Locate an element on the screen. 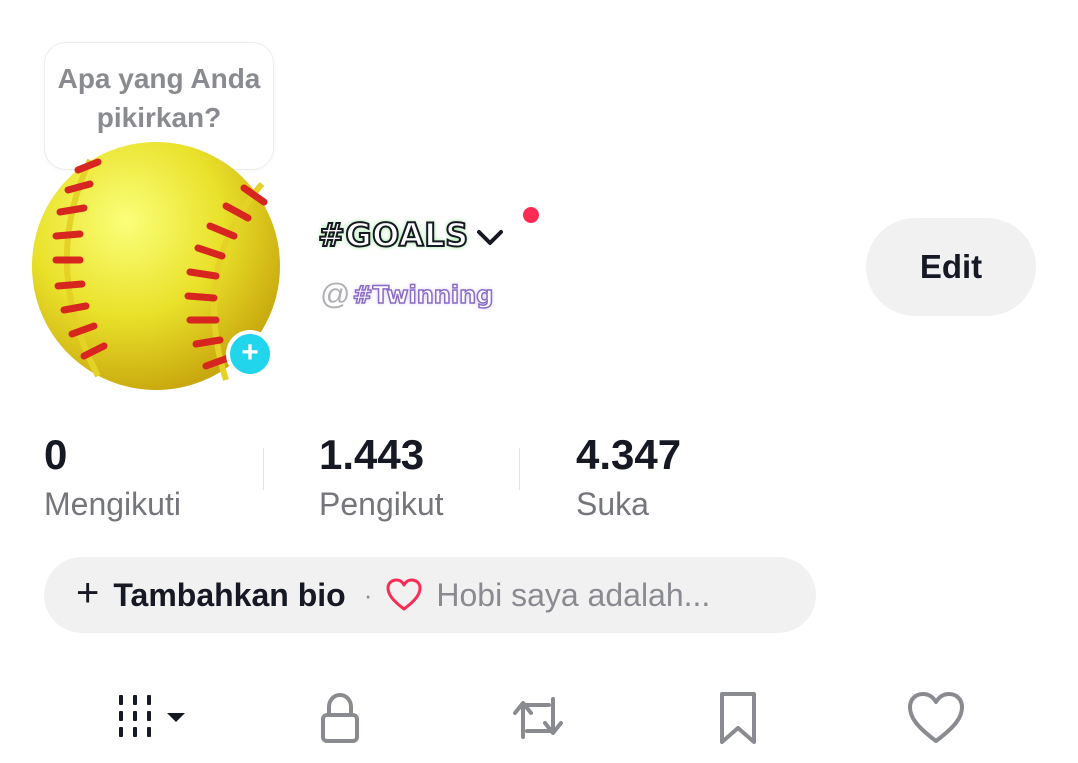  tab-videos is located at coordinates (153, 718).